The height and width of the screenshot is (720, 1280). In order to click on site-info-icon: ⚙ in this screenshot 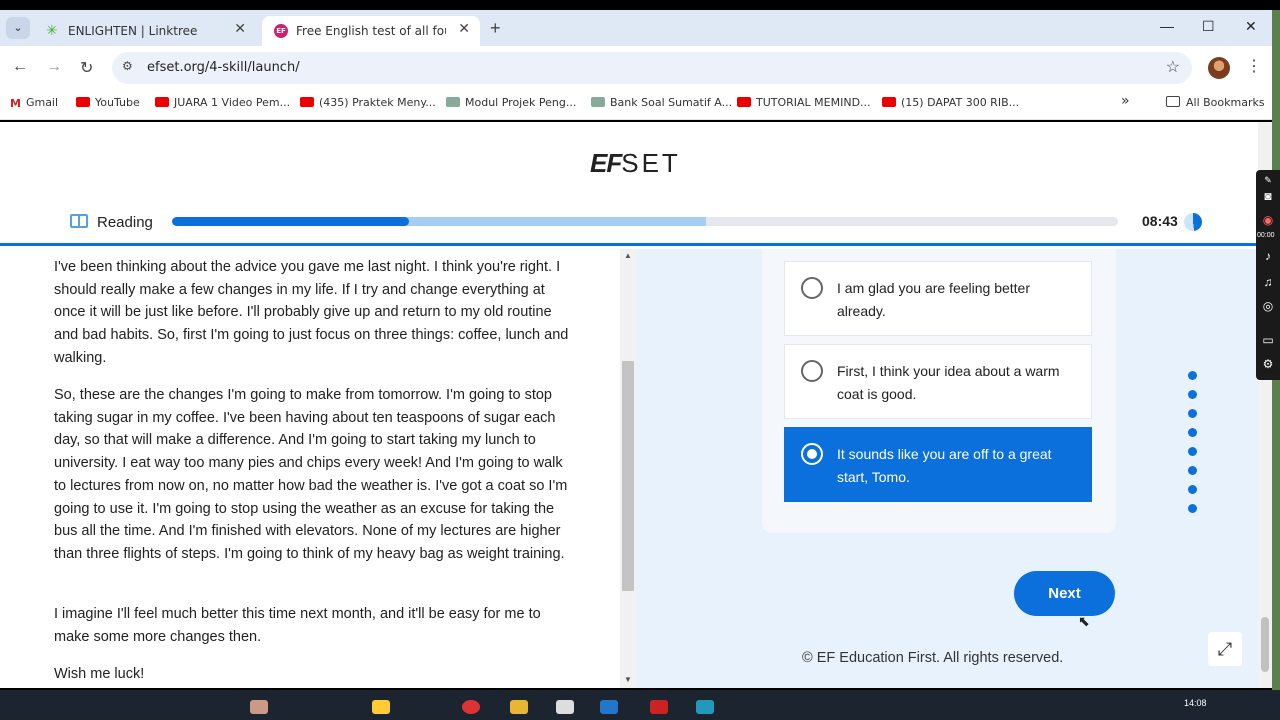, I will do `click(127, 66)`.